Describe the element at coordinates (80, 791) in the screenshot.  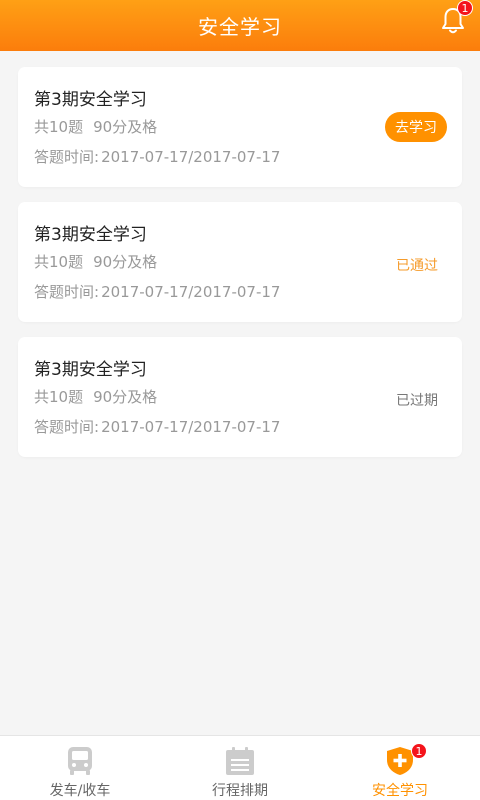
I see `tab-label: 发车/收车` at that location.